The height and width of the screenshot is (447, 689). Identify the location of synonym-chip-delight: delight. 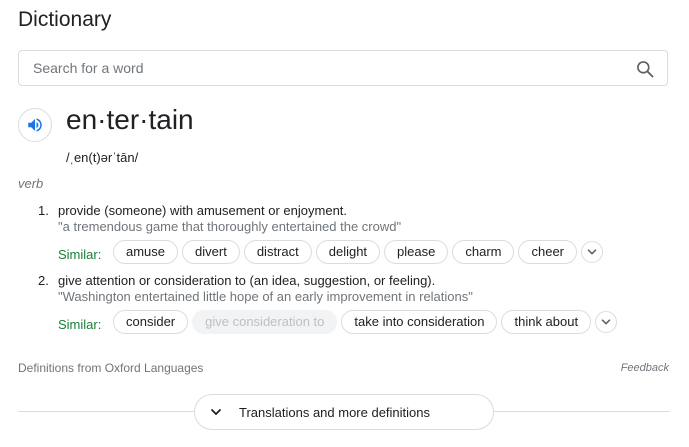
(348, 252).